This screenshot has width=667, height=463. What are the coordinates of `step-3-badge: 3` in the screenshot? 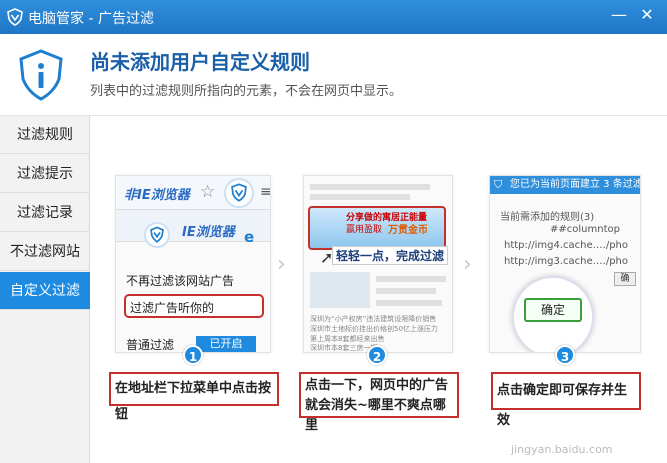 It's located at (565, 355).